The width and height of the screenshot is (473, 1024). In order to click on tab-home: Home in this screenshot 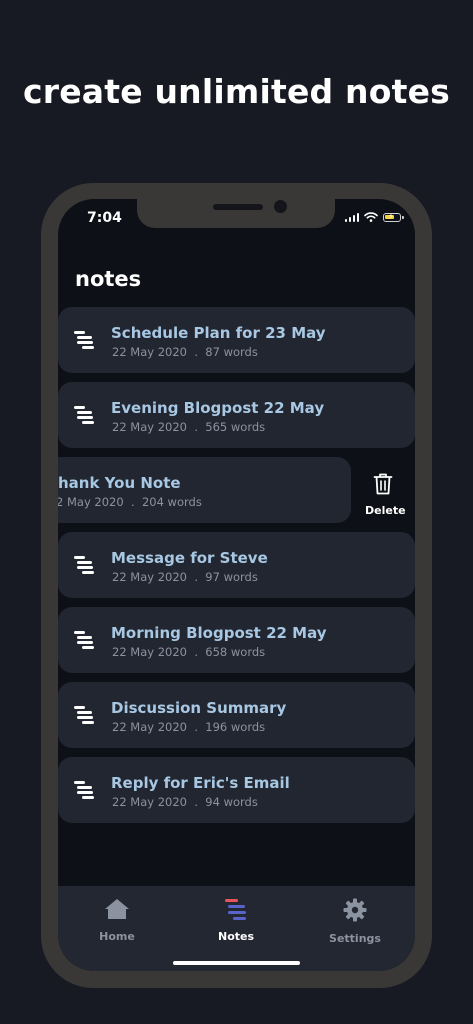, I will do `click(117, 920)`.